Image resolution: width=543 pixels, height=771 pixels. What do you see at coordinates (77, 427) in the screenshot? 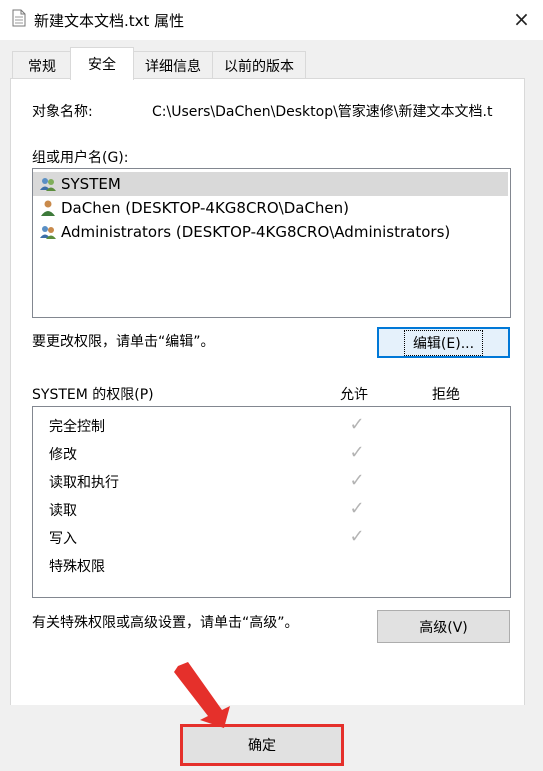
I see `permission-name: 完全控制` at bounding box center [77, 427].